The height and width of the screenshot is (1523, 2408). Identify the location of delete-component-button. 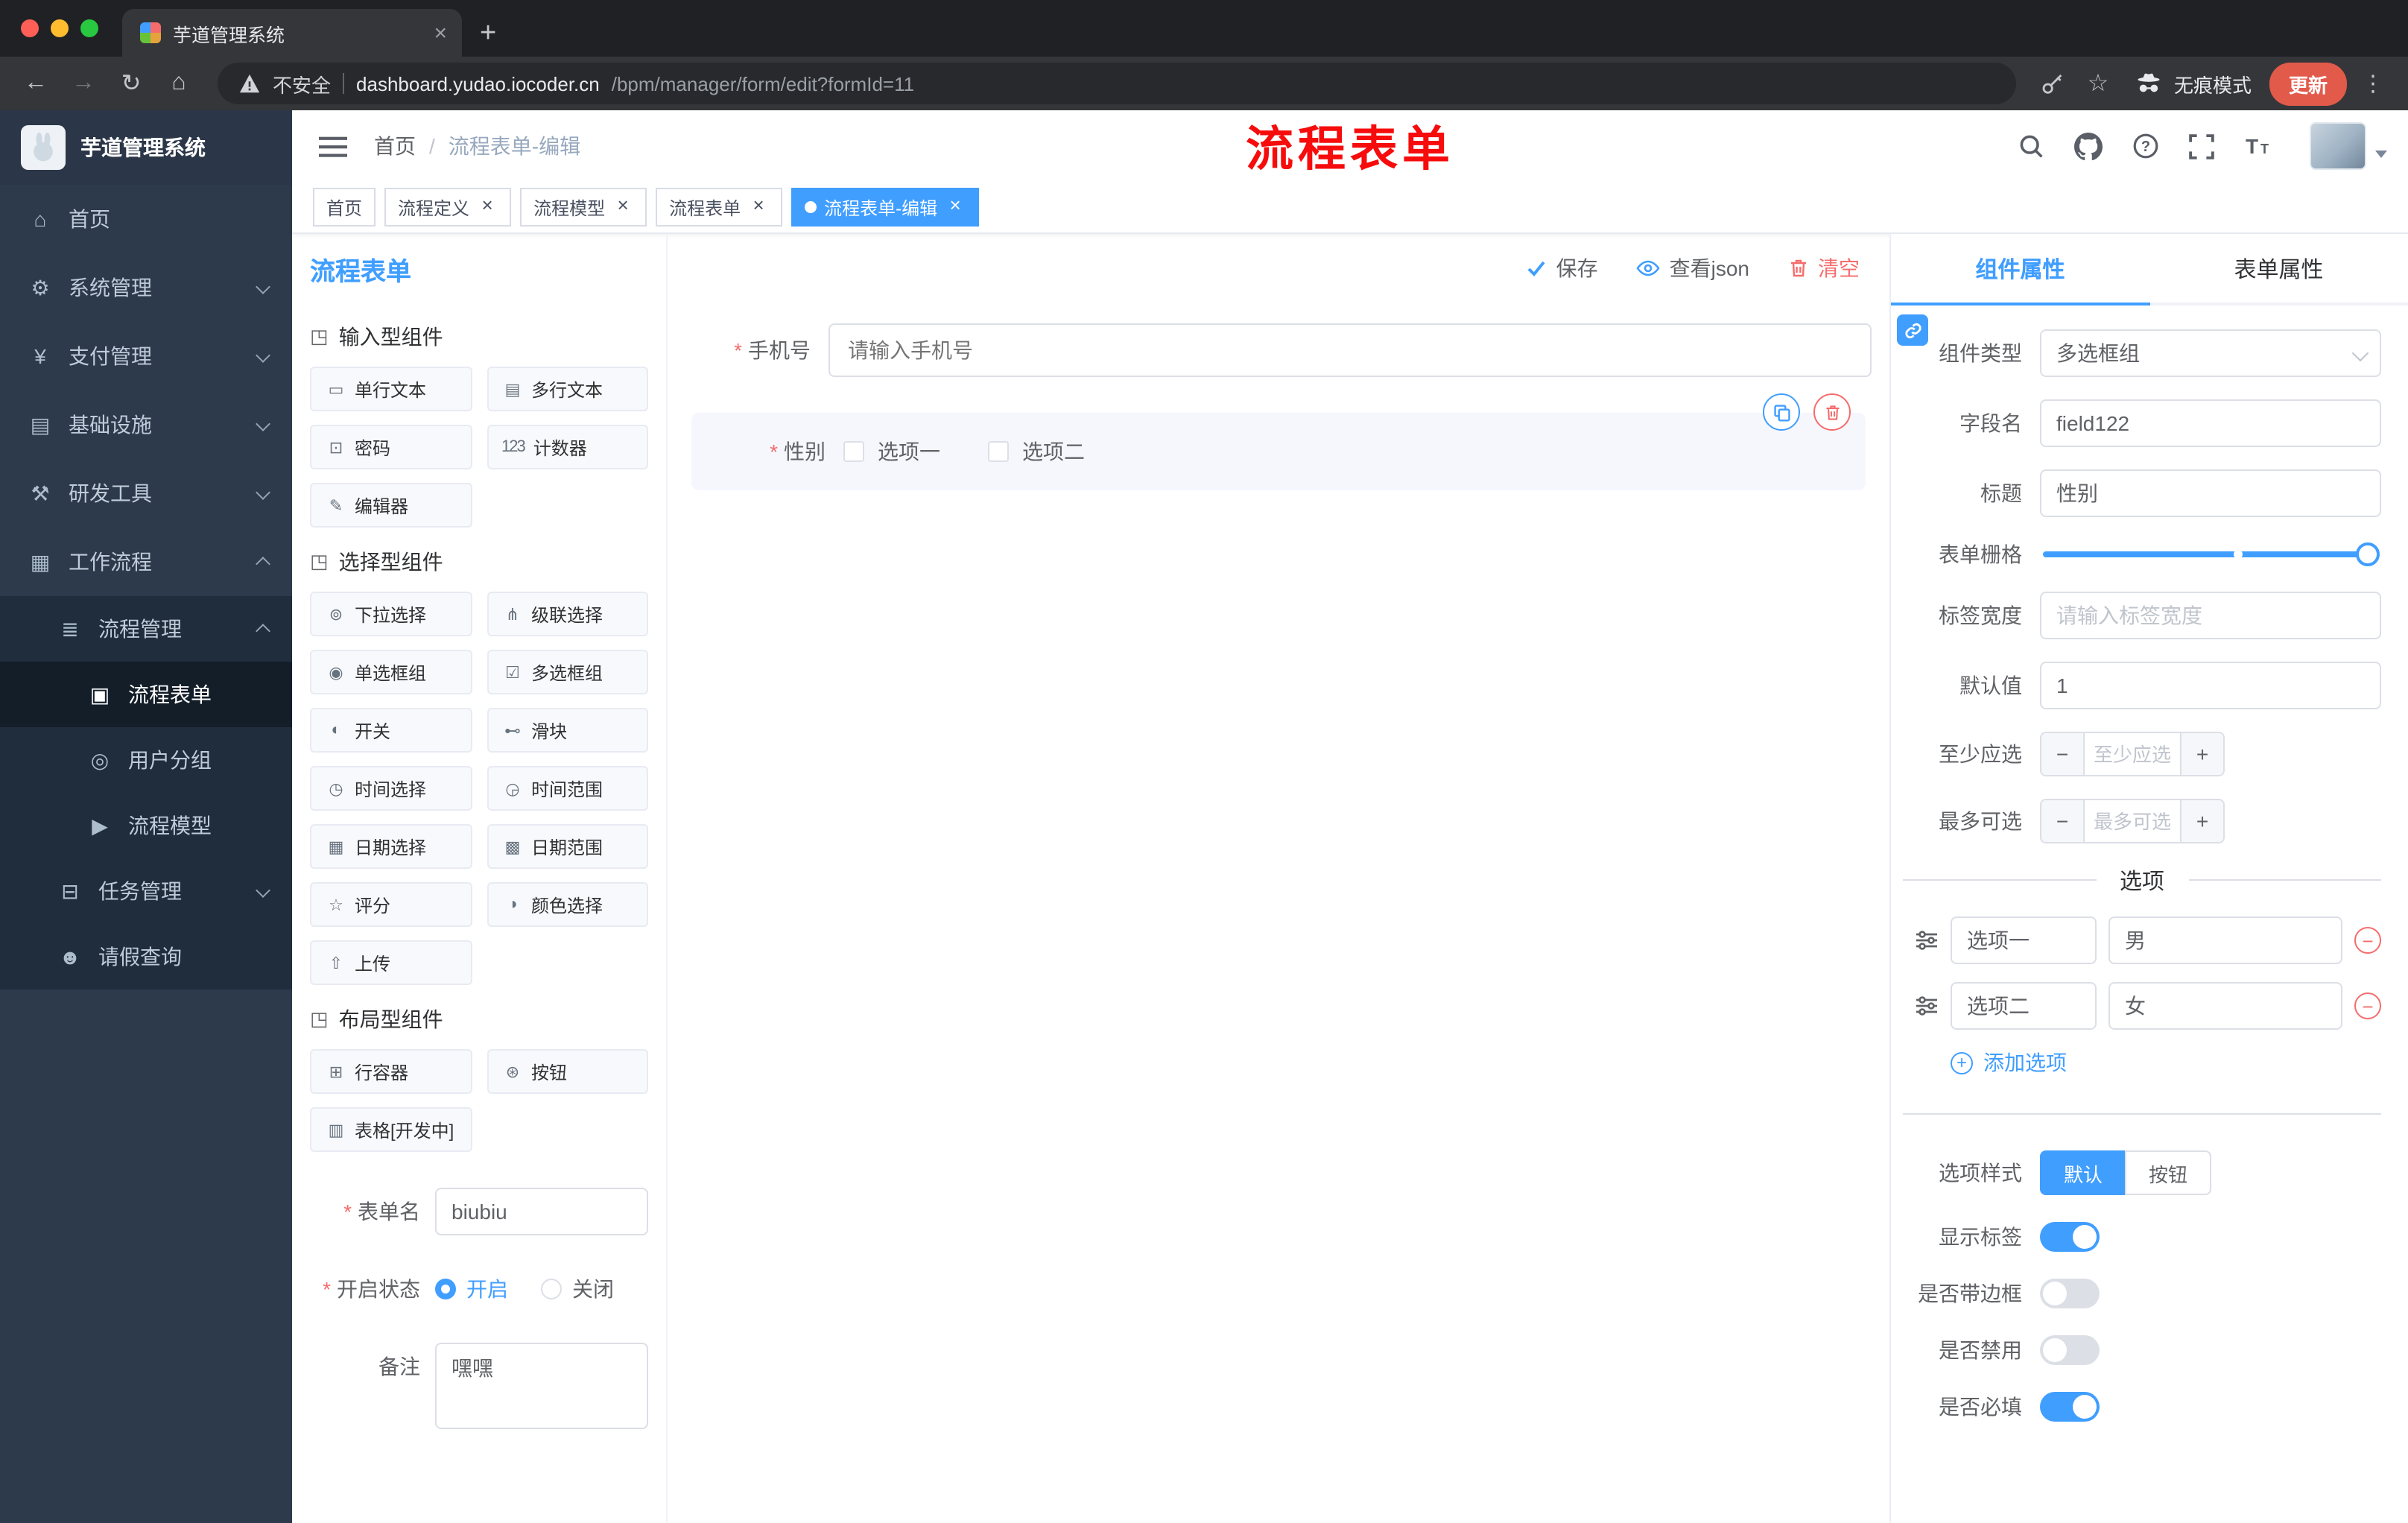
(1832, 412).